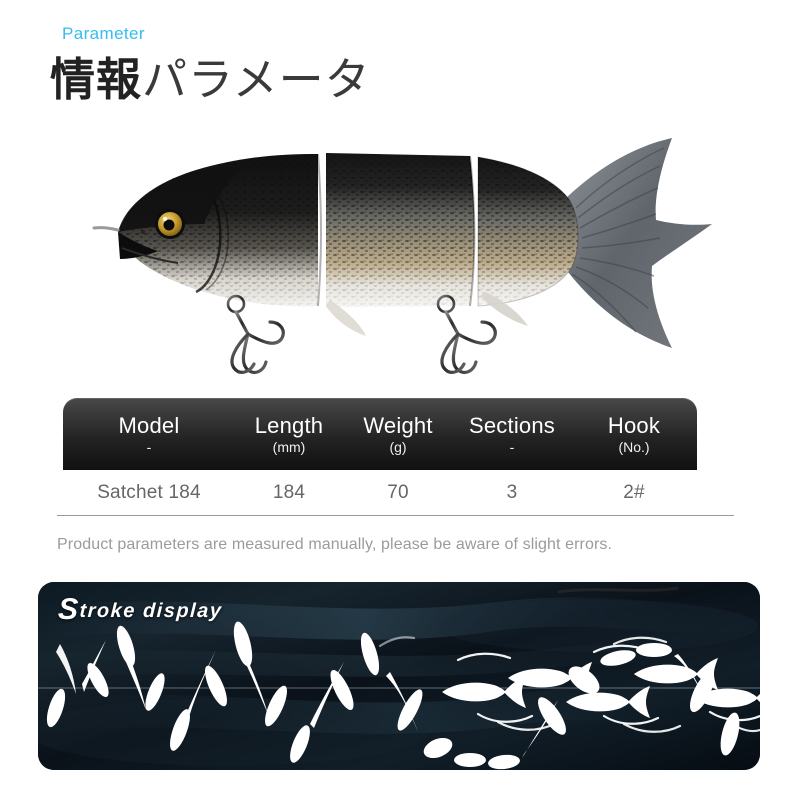 The height and width of the screenshot is (800, 800). What do you see at coordinates (398, 425) in the screenshot?
I see `column-title: Weight` at bounding box center [398, 425].